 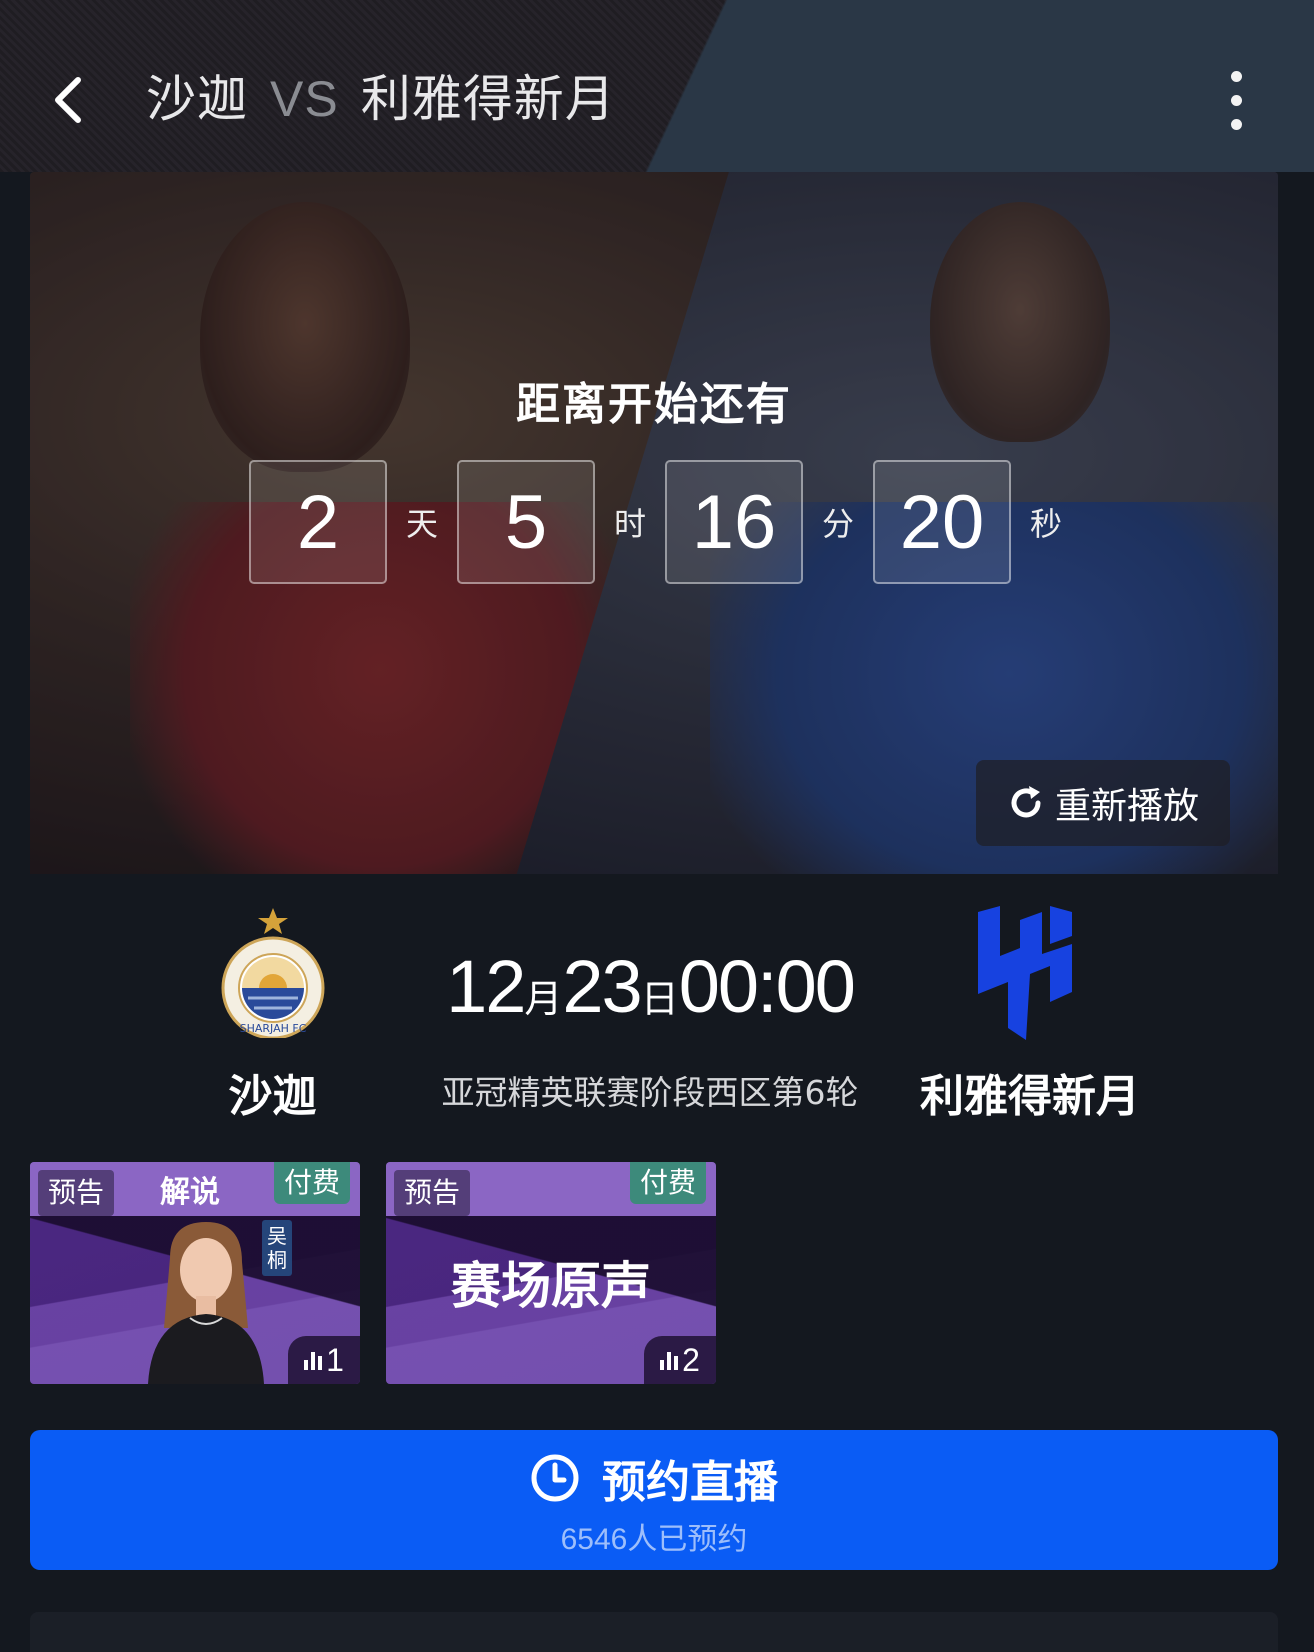 I want to click on page-title: 沙迦 VS 利雅得新月, so click(x=381, y=99).